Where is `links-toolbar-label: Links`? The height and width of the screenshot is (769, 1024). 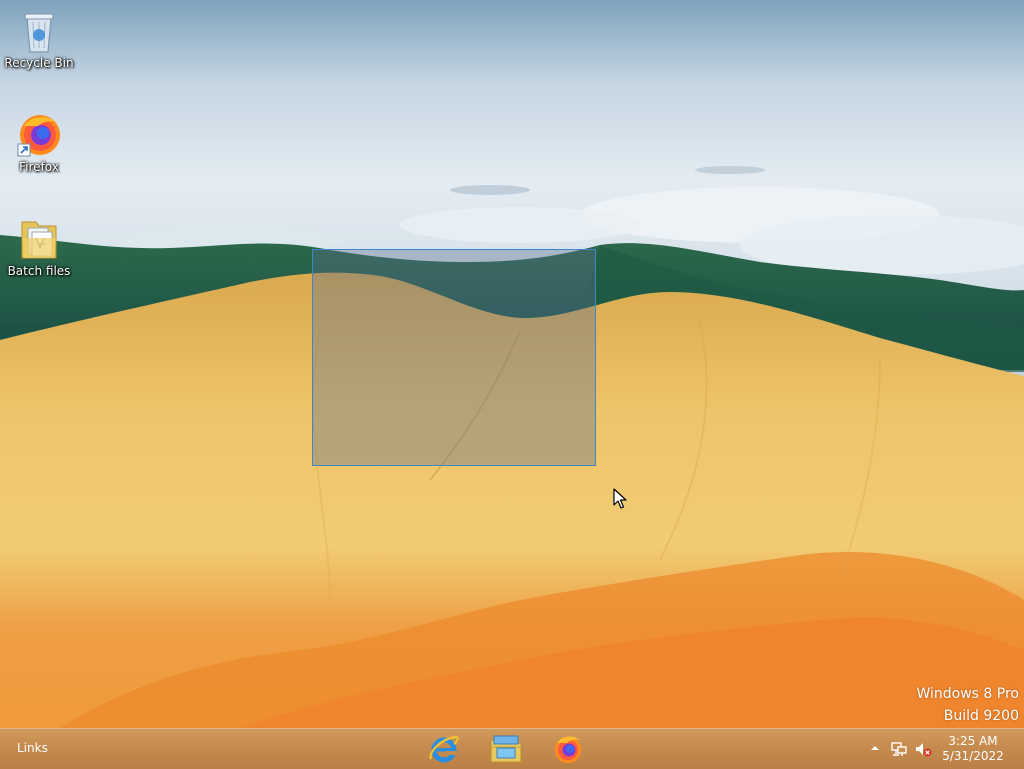
links-toolbar-label: Links is located at coordinates (32, 748).